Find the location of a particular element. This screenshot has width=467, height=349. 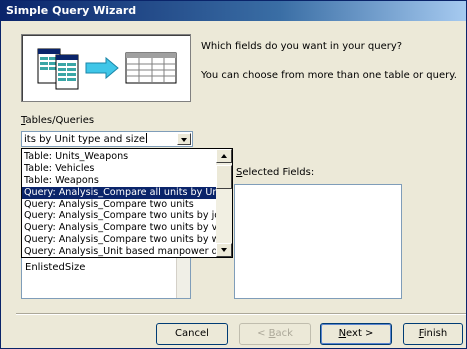

dropdown-item: Query: Analysis_Compare all units by Un is located at coordinates (120, 192).